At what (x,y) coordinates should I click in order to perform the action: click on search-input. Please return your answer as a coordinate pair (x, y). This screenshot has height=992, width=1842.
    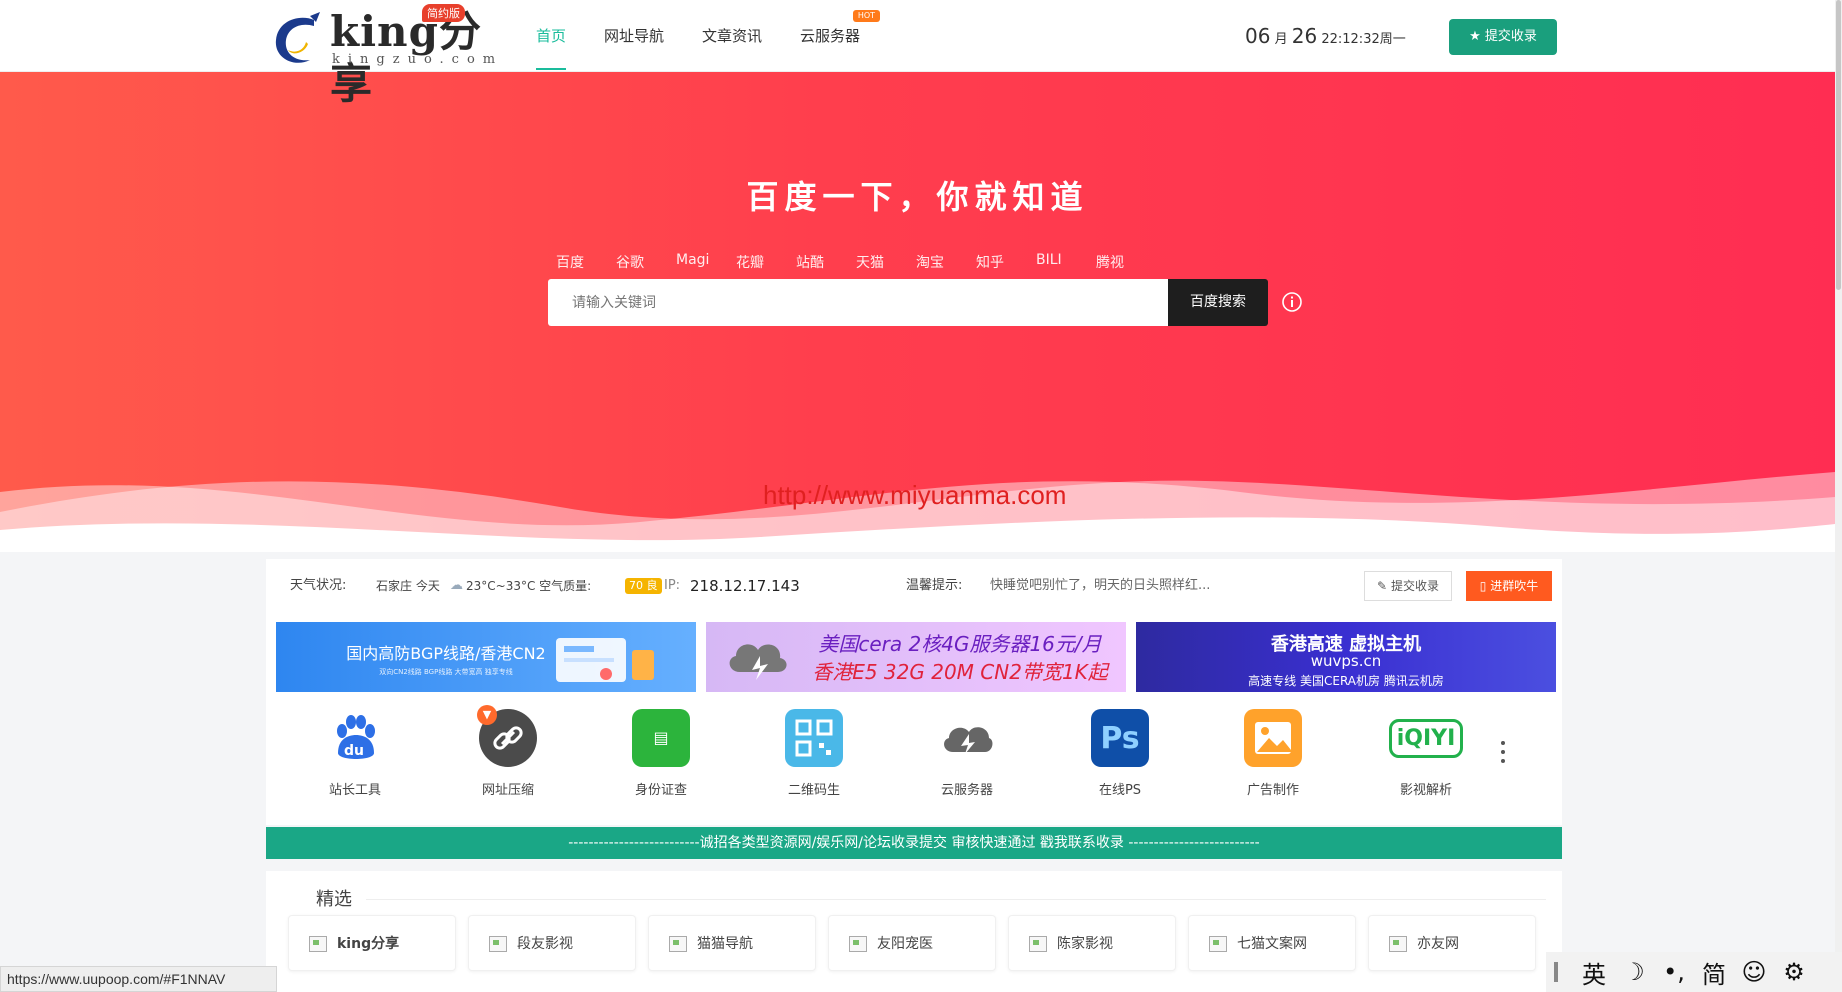
    Looking at the image, I should click on (858, 302).